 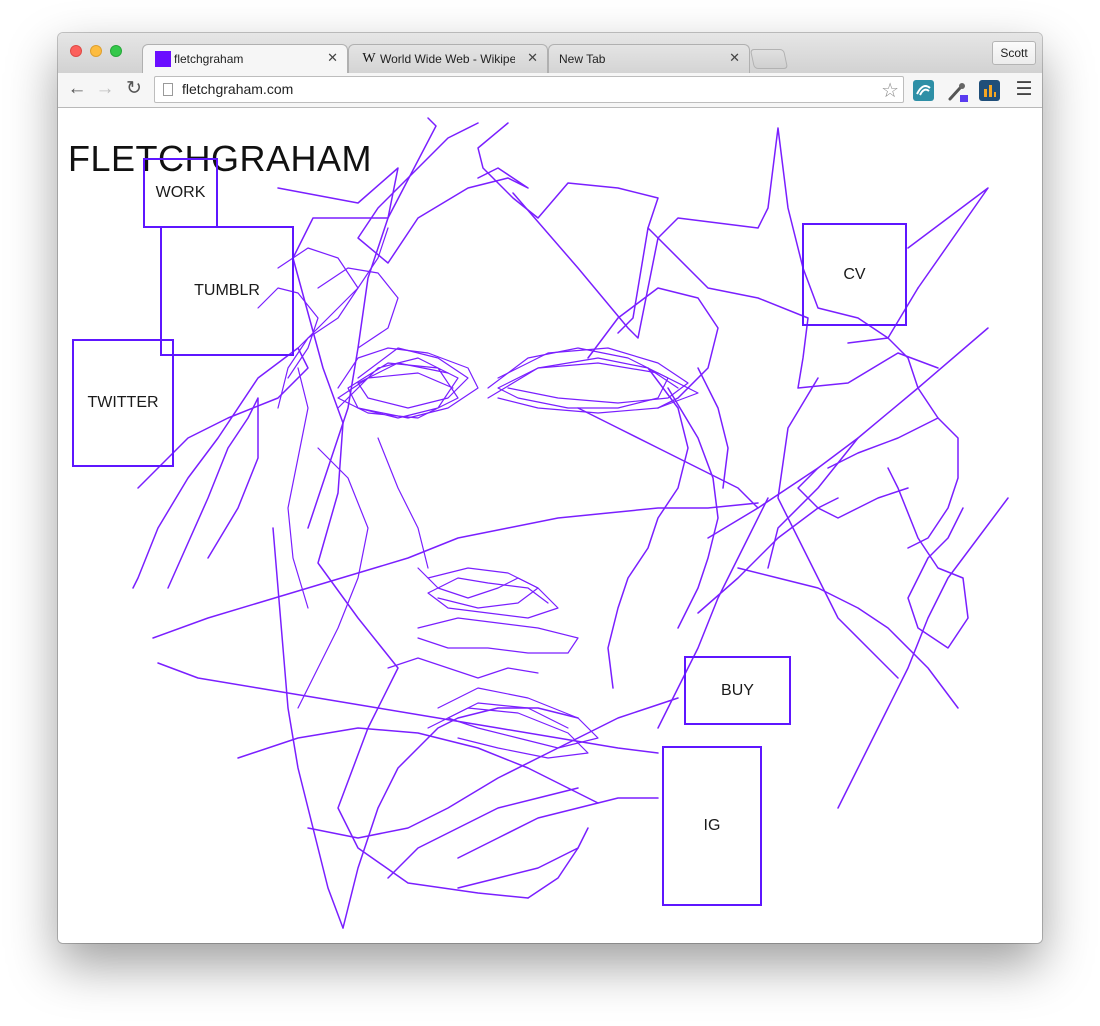 What do you see at coordinates (220, 159) in the screenshot?
I see `site-title: FLETCHGRAHAM` at bounding box center [220, 159].